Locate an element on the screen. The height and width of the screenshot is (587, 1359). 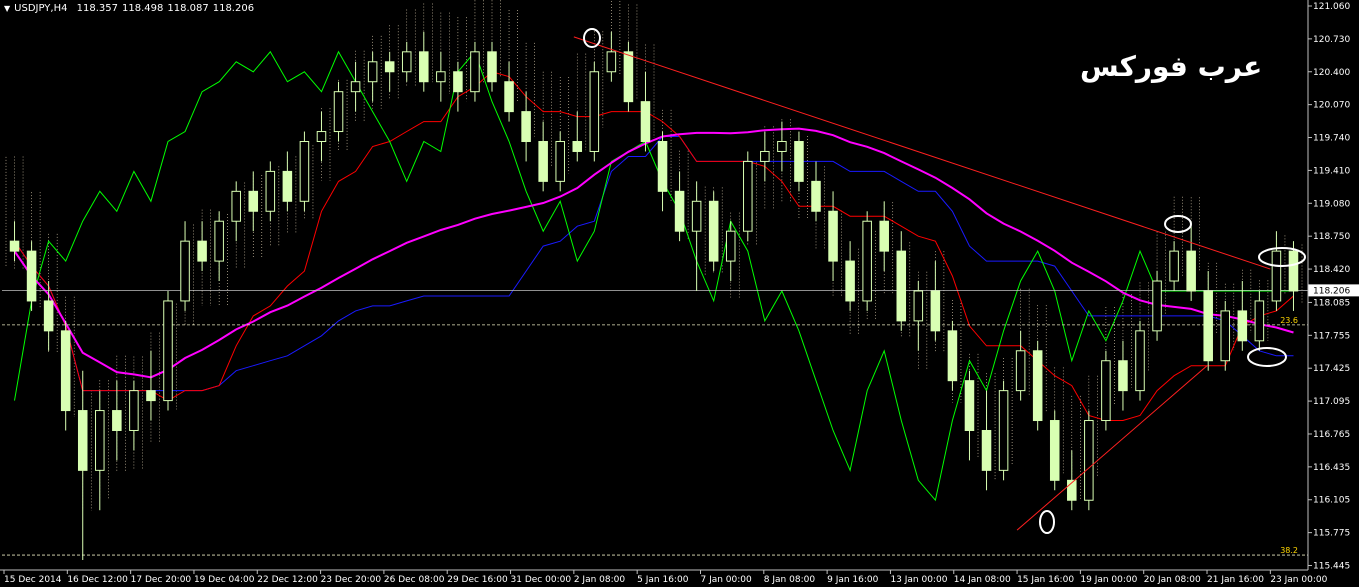
current-price-label: 118.206 is located at coordinates (1331, 291).